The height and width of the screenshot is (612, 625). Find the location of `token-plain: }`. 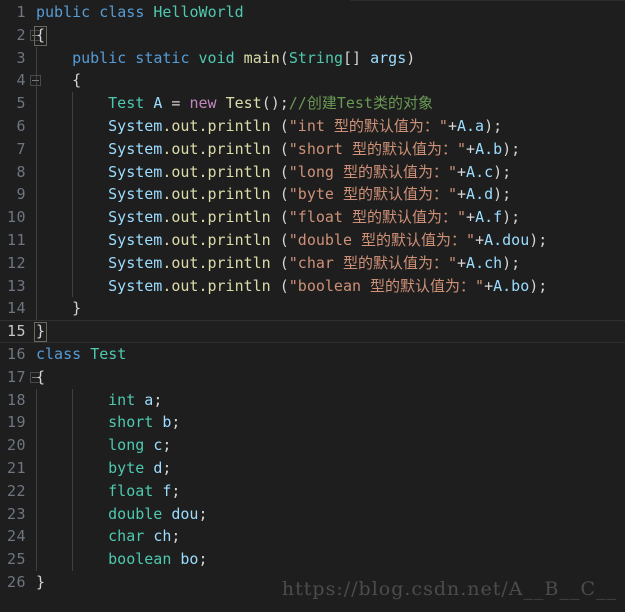

token-plain: } is located at coordinates (41, 582).